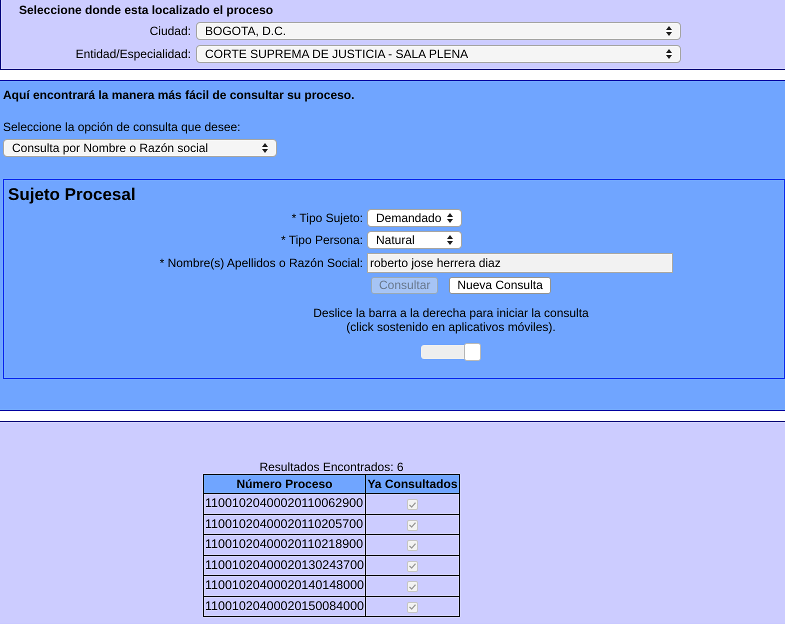 Image resolution: width=785 pixels, height=625 pixels. What do you see at coordinates (285, 524) in the screenshot?
I see `table-cell: 11001020400020110205700` at bounding box center [285, 524].